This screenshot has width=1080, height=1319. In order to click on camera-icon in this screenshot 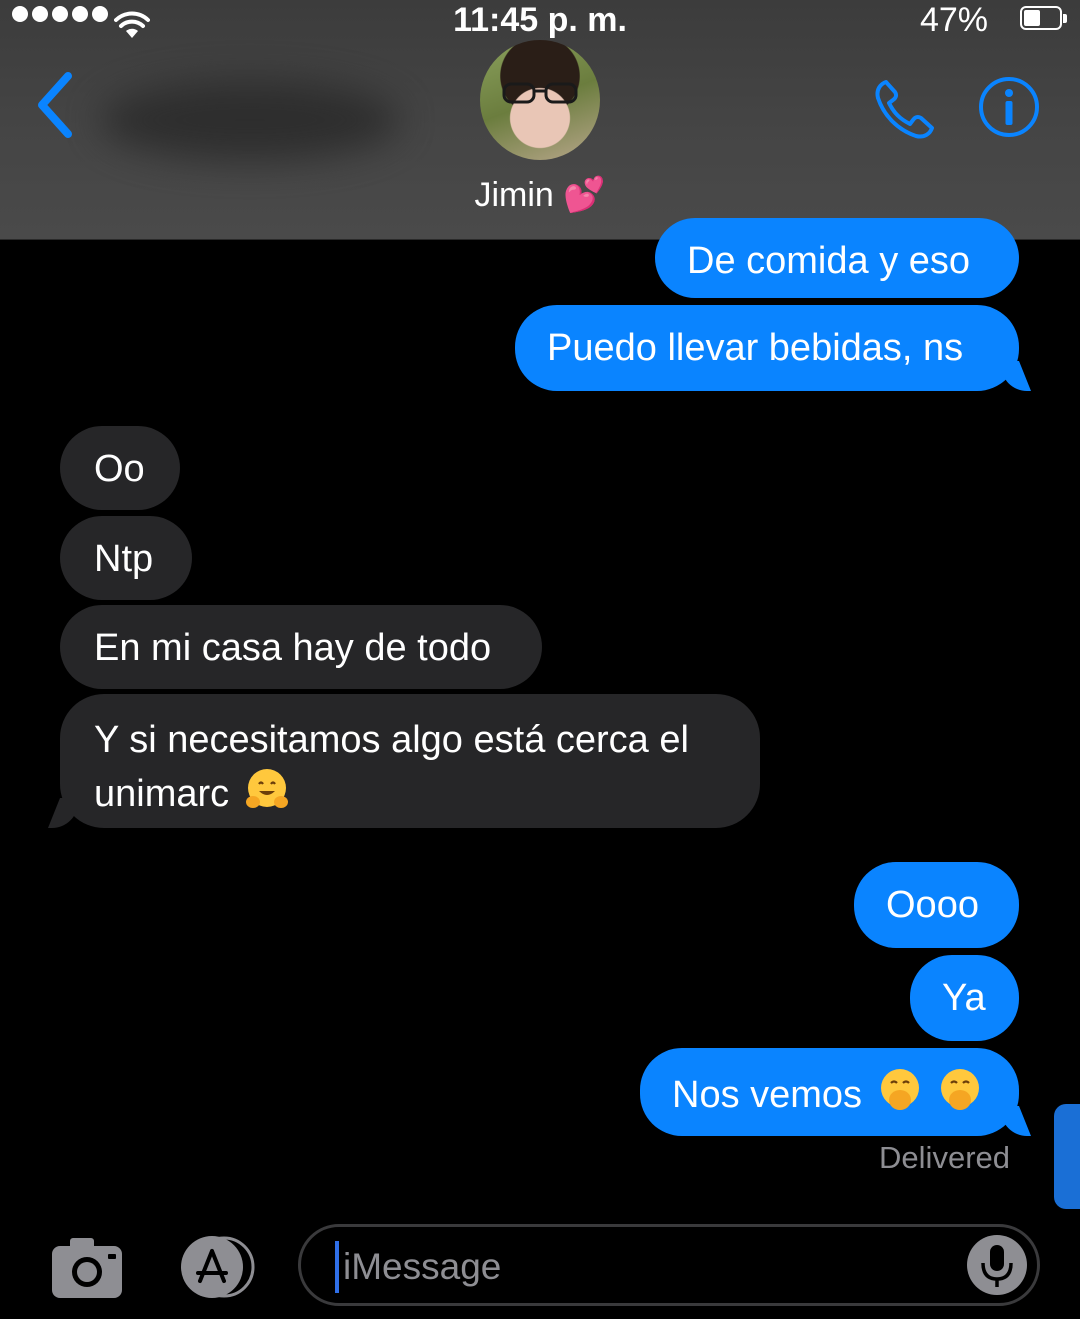, I will do `click(87, 1267)`.